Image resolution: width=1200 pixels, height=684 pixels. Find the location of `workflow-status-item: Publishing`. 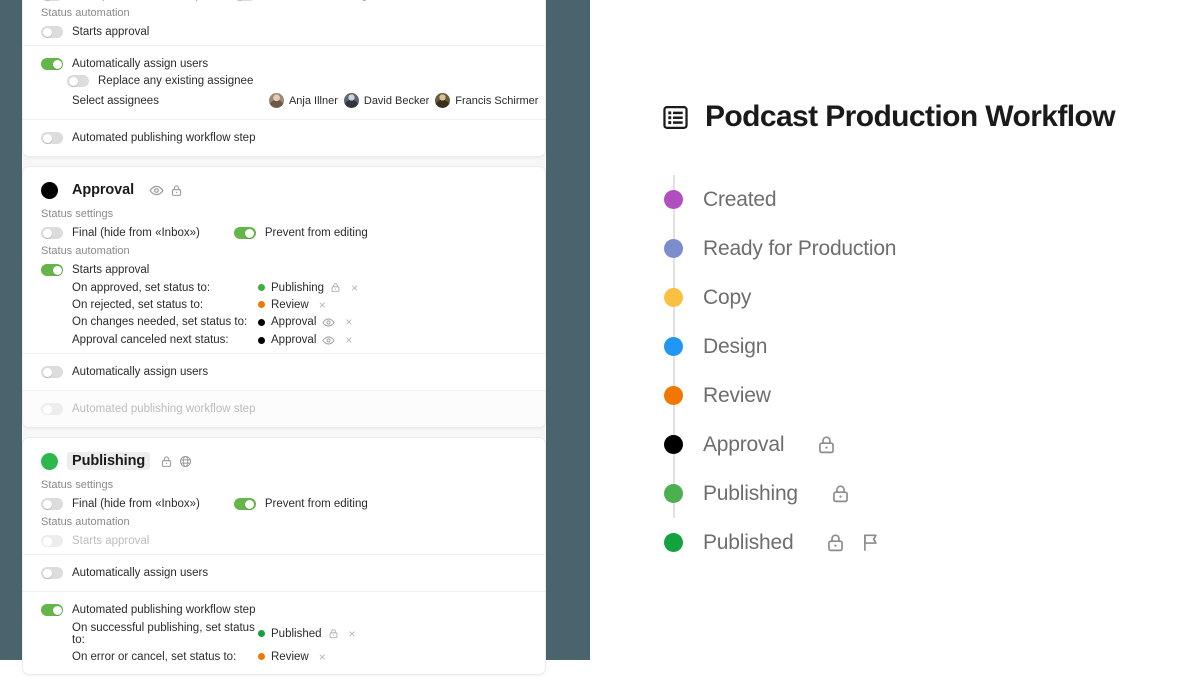

workflow-status-item: Publishing is located at coordinates (780, 493).